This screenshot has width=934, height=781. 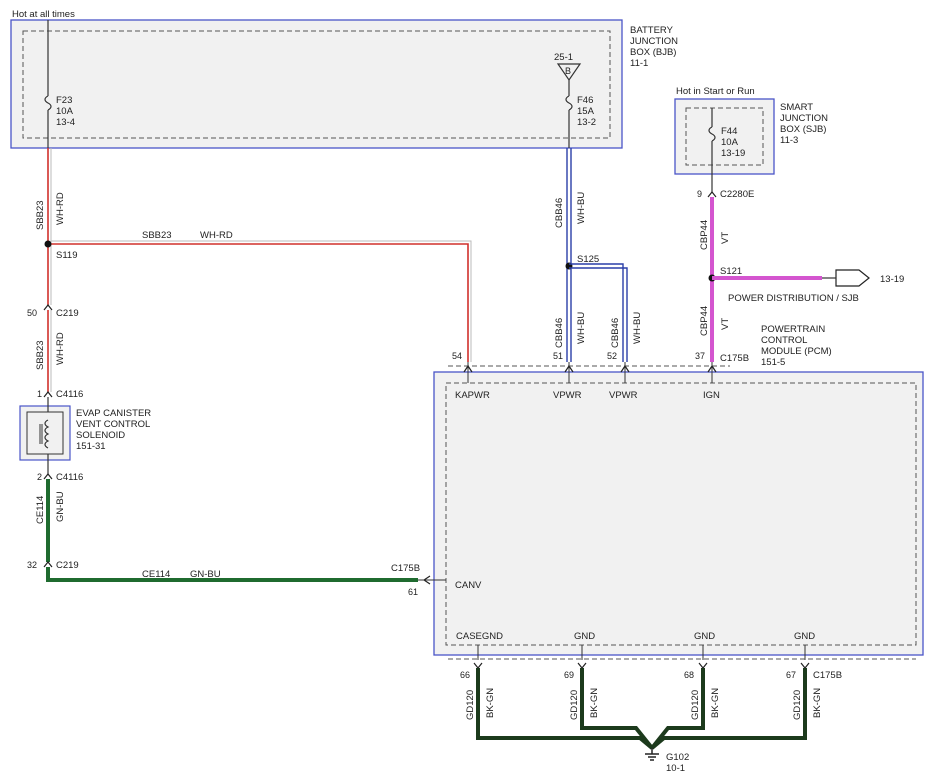 What do you see at coordinates (490, 703) in the screenshot?
I see `wire-gd120-color-1: BK-GN` at bounding box center [490, 703].